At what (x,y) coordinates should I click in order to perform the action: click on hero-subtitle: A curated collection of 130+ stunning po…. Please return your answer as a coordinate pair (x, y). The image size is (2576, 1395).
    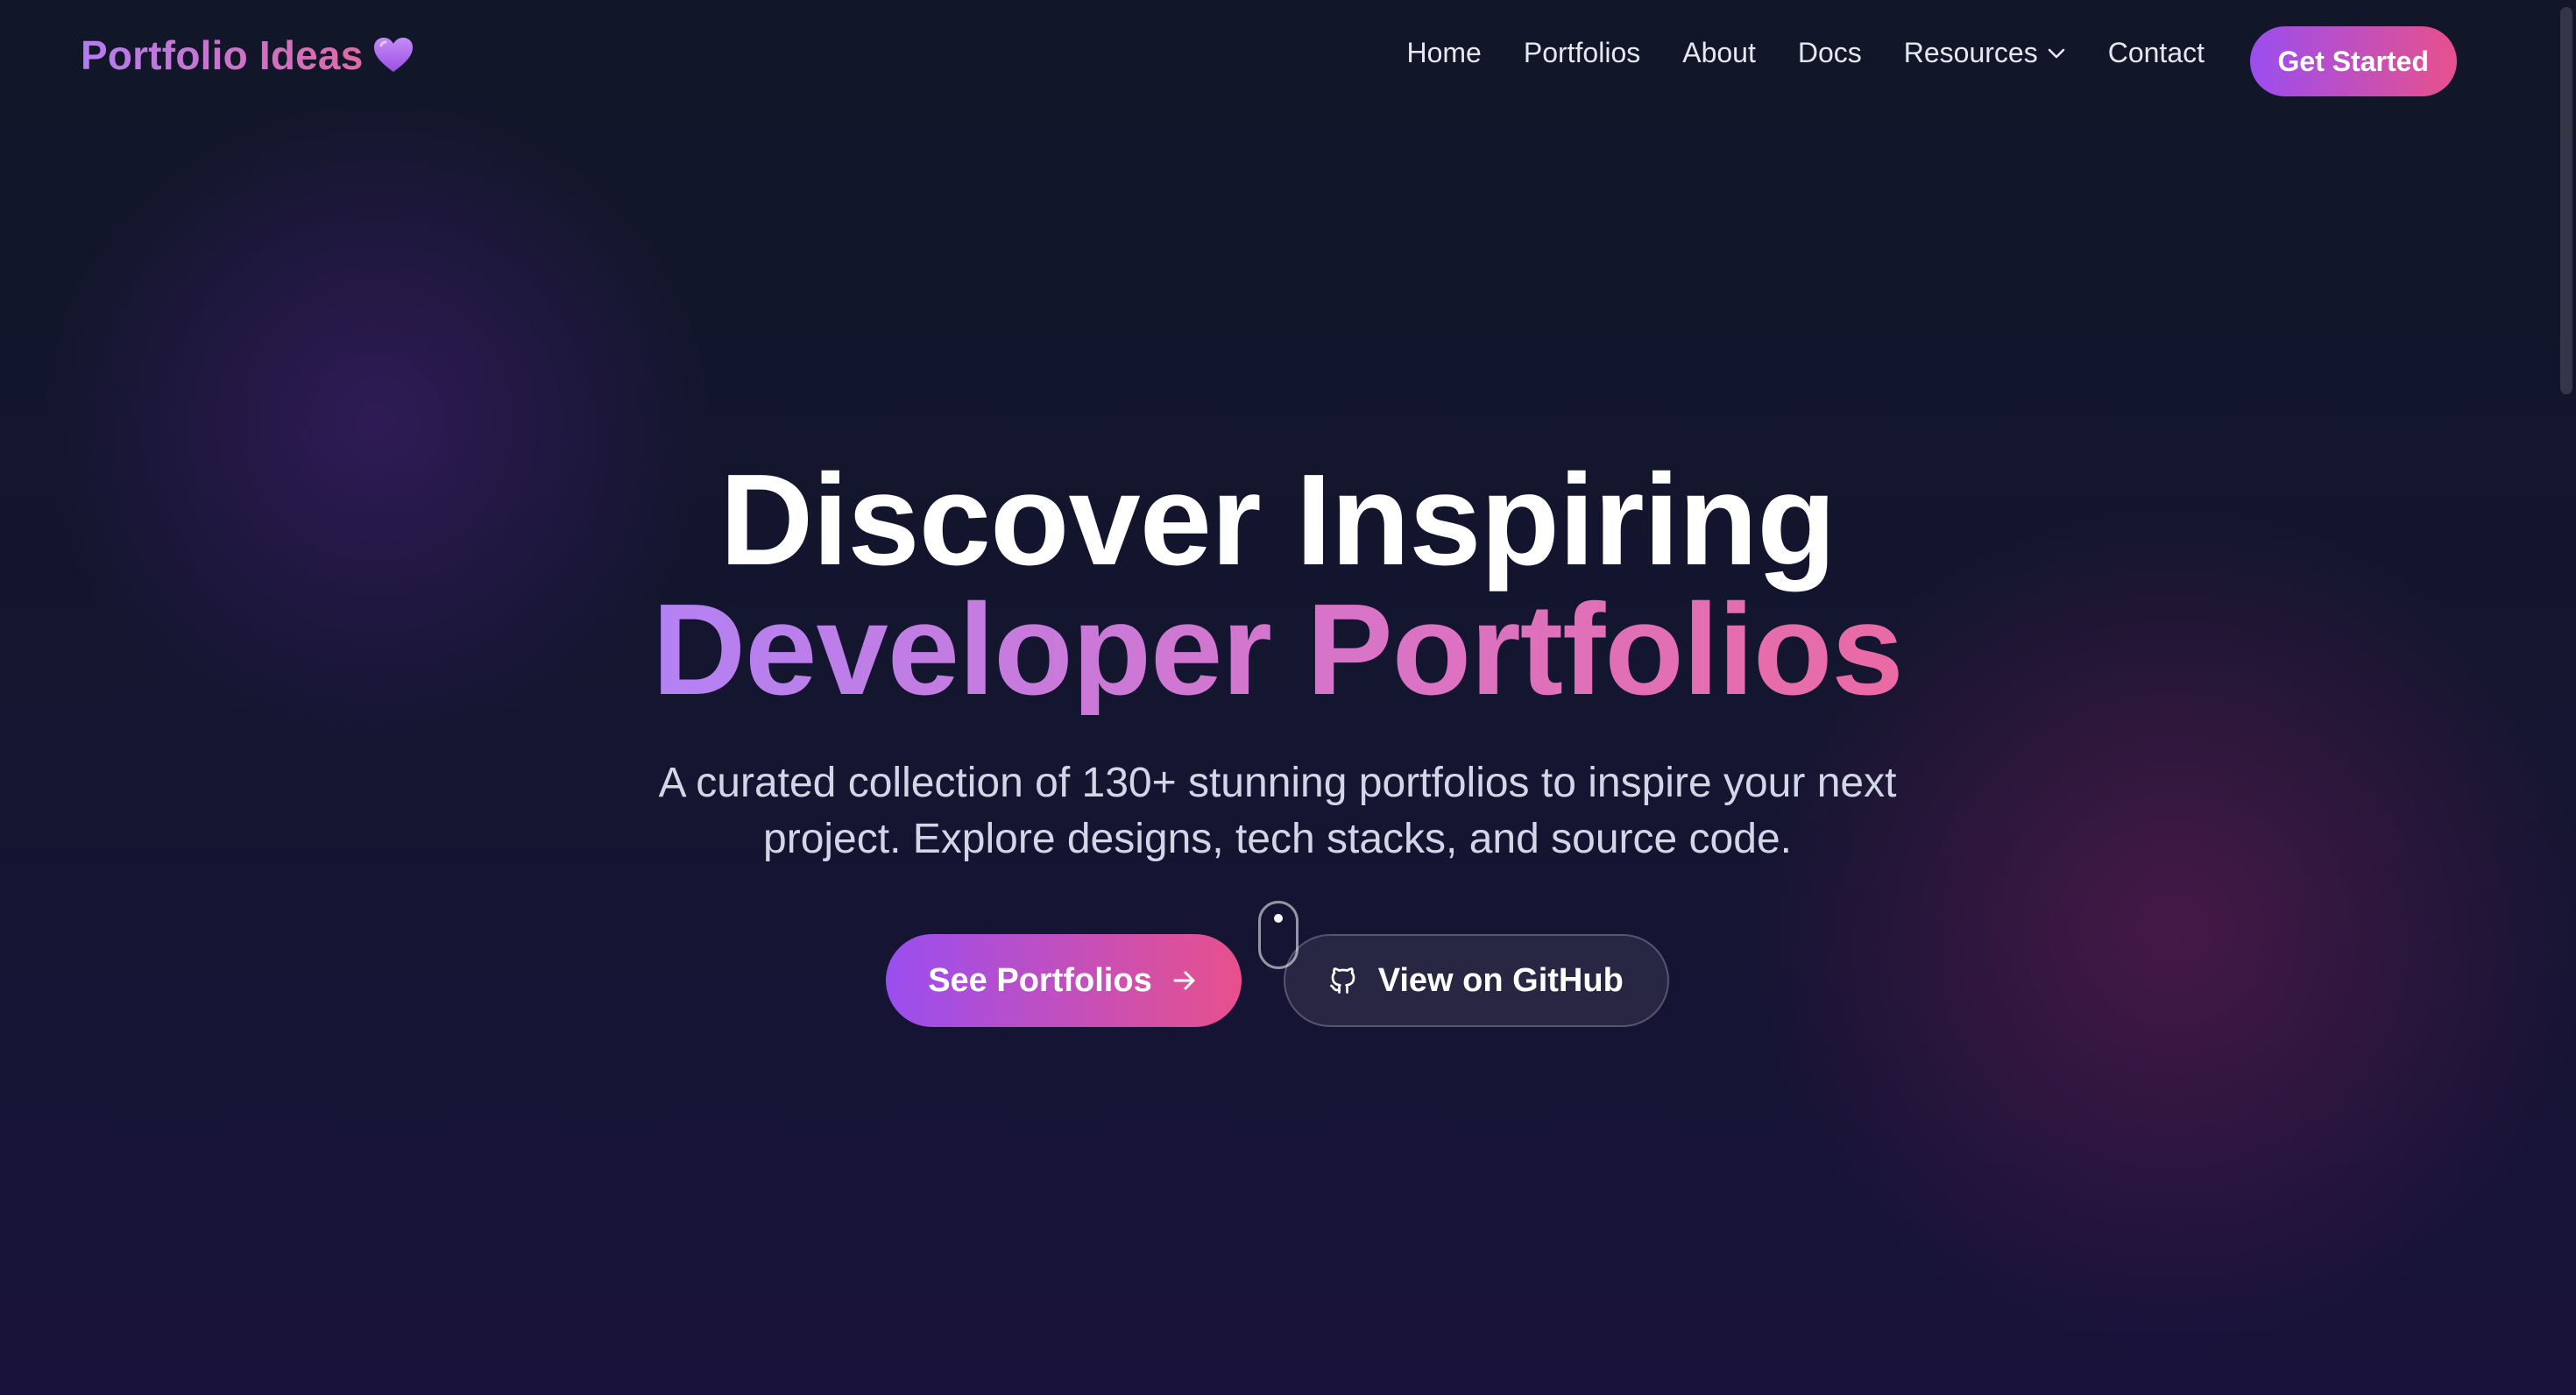
    Looking at the image, I should click on (1277, 811).